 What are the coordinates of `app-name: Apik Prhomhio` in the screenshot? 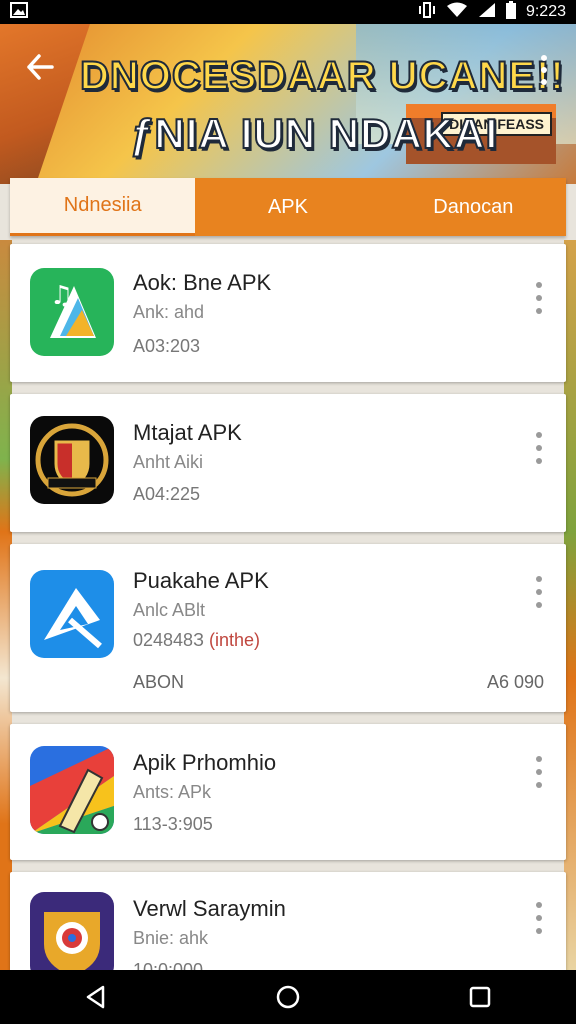 It's located at (205, 762).